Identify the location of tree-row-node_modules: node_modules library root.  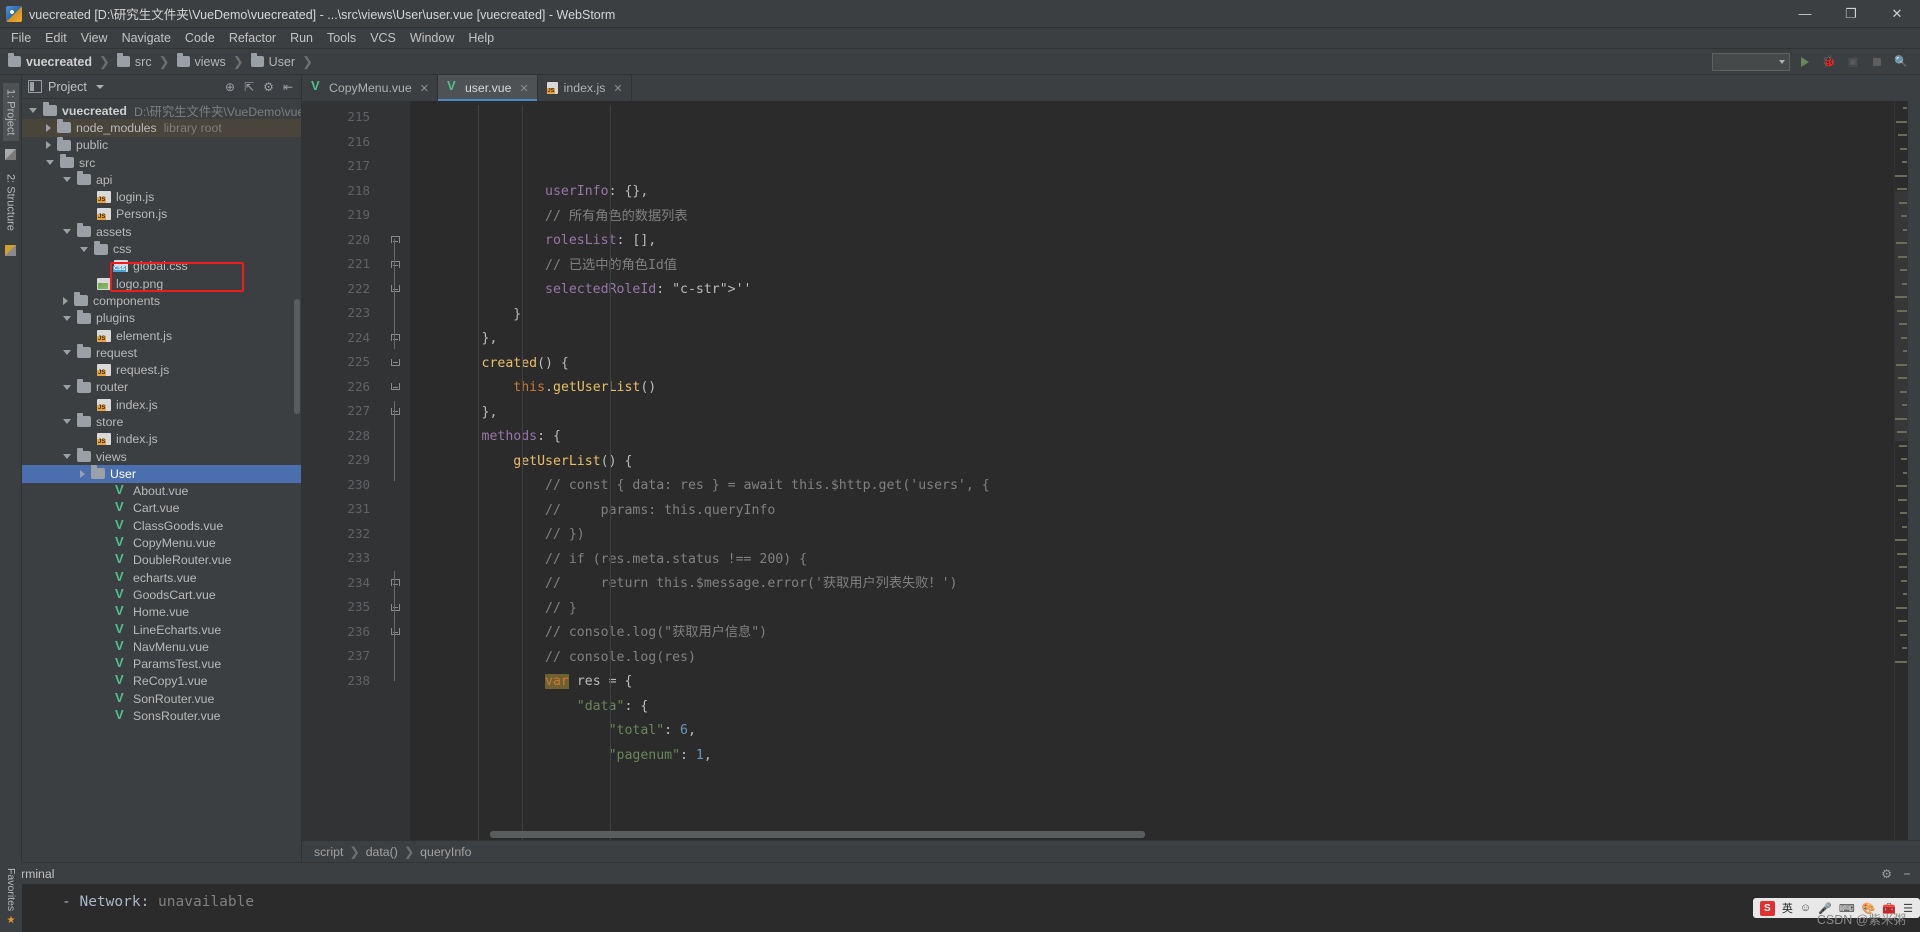
(161, 128).